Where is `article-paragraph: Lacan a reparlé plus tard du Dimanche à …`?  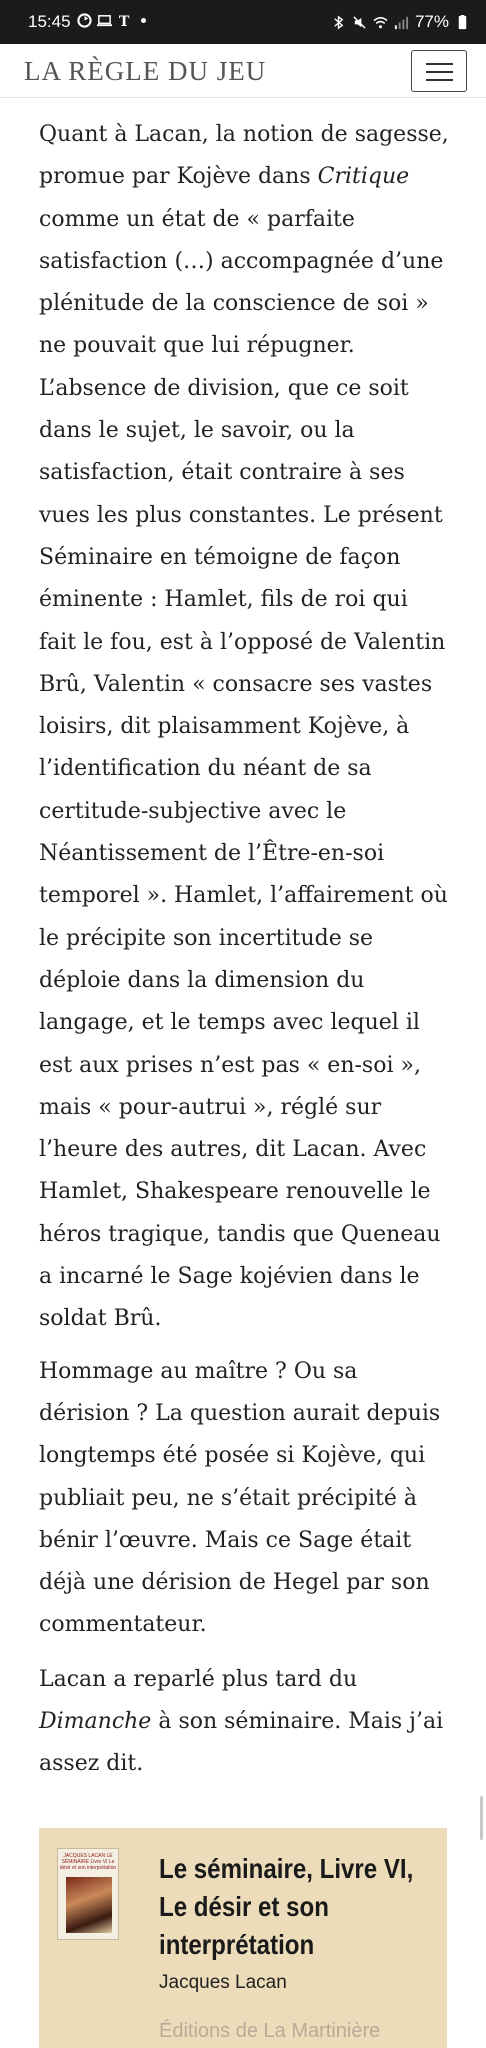
article-paragraph: Lacan a reparlé plus tard du Dimanche à … is located at coordinates (245, 1722).